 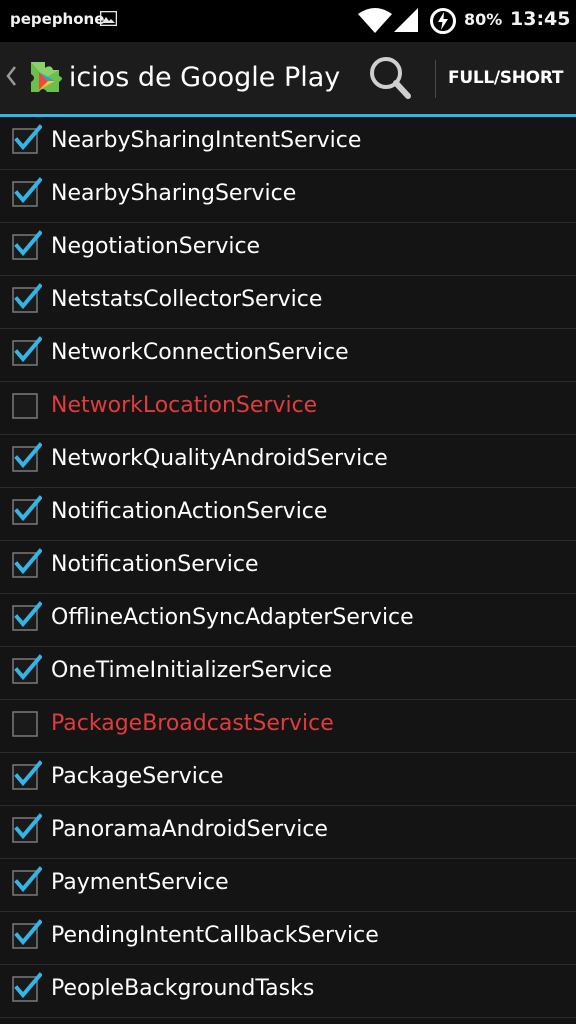 What do you see at coordinates (108, 18) in the screenshot?
I see `image-notification-icon` at bounding box center [108, 18].